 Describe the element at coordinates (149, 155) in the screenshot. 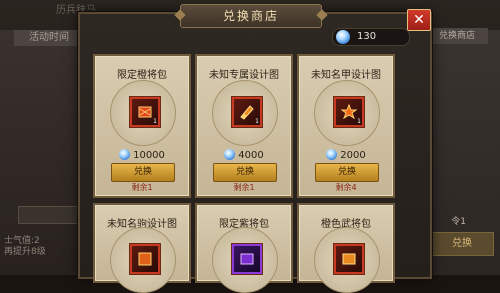

I see `price-value: 10000` at that location.